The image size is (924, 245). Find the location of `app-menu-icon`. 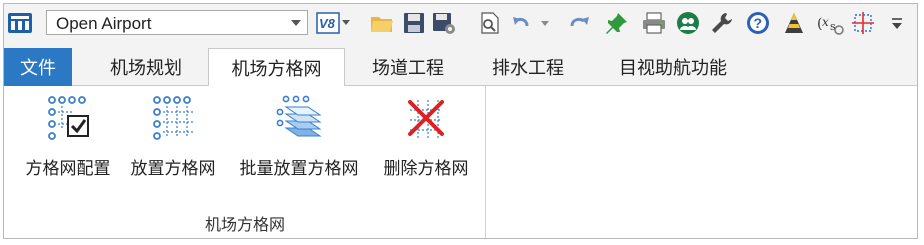

app-menu-icon is located at coordinates (20, 23).